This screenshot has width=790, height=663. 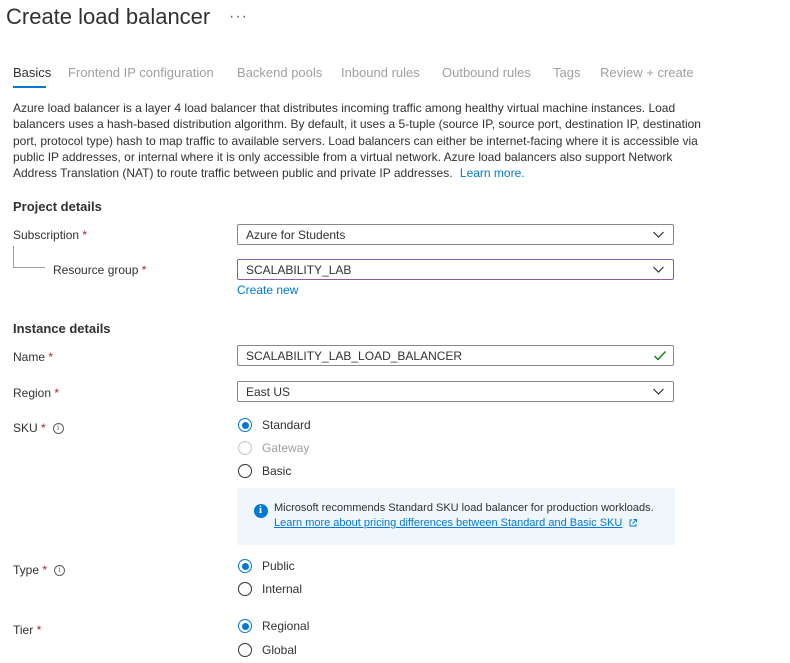 I want to click on page-title: Create load balancer, so click(x=108, y=16).